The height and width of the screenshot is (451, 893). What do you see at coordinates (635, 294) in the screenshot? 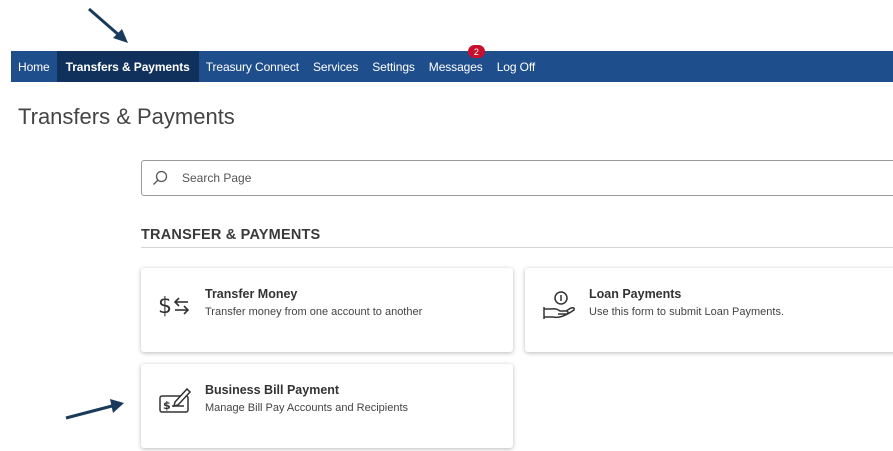
I see `card-title: Loan Payments` at bounding box center [635, 294].